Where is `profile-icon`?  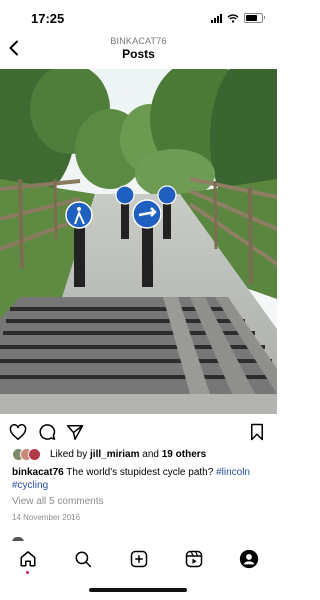 profile-icon is located at coordinates (249, 559).